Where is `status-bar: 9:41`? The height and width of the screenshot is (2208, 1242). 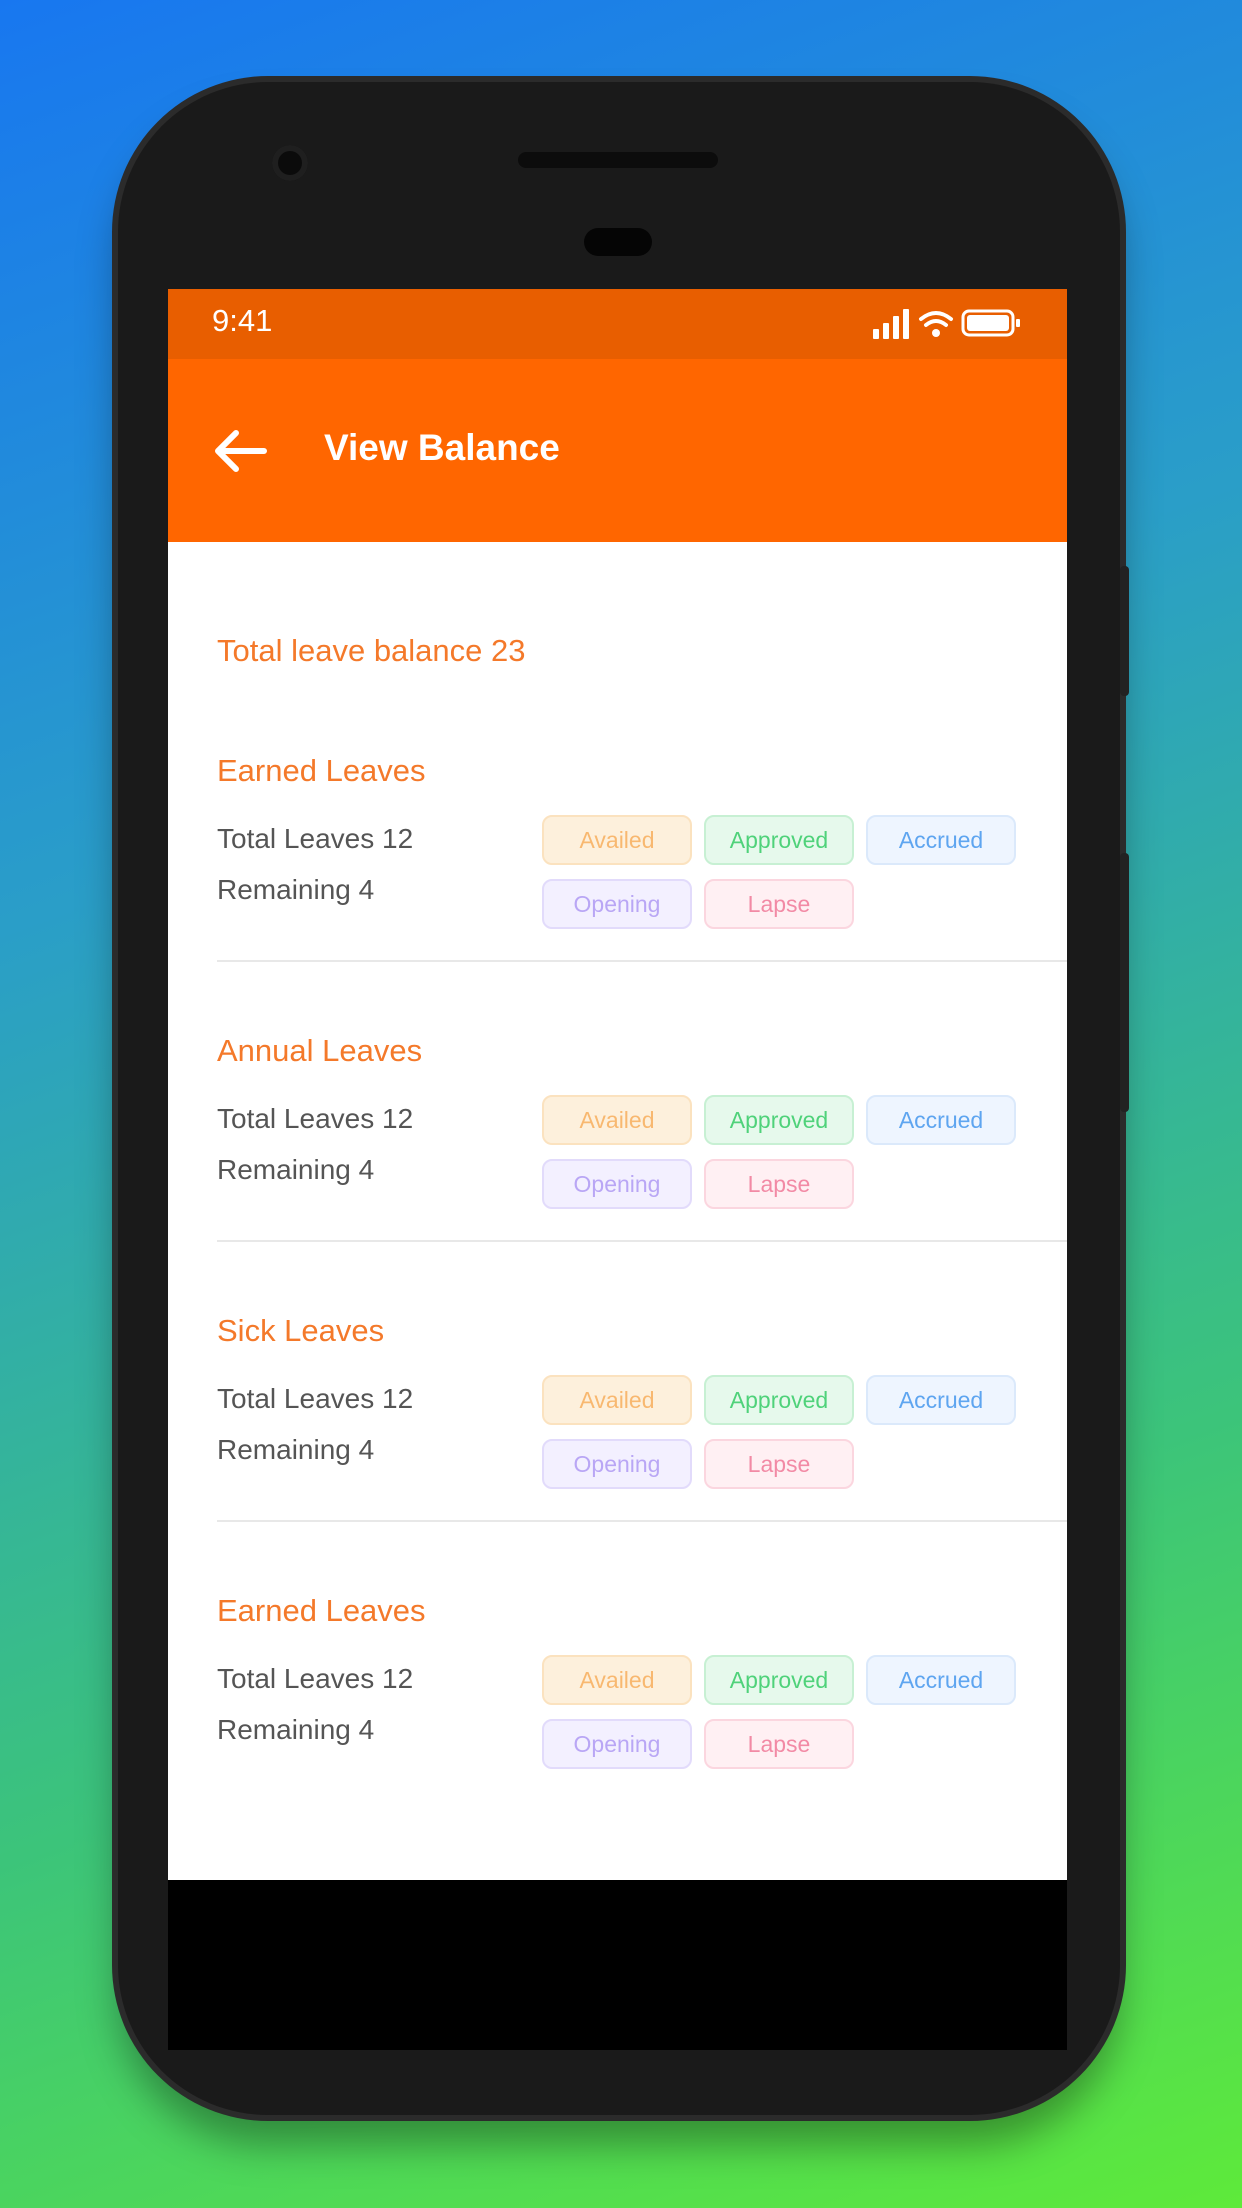 status-bar: 9:41 is located at coordinates (617, 324).